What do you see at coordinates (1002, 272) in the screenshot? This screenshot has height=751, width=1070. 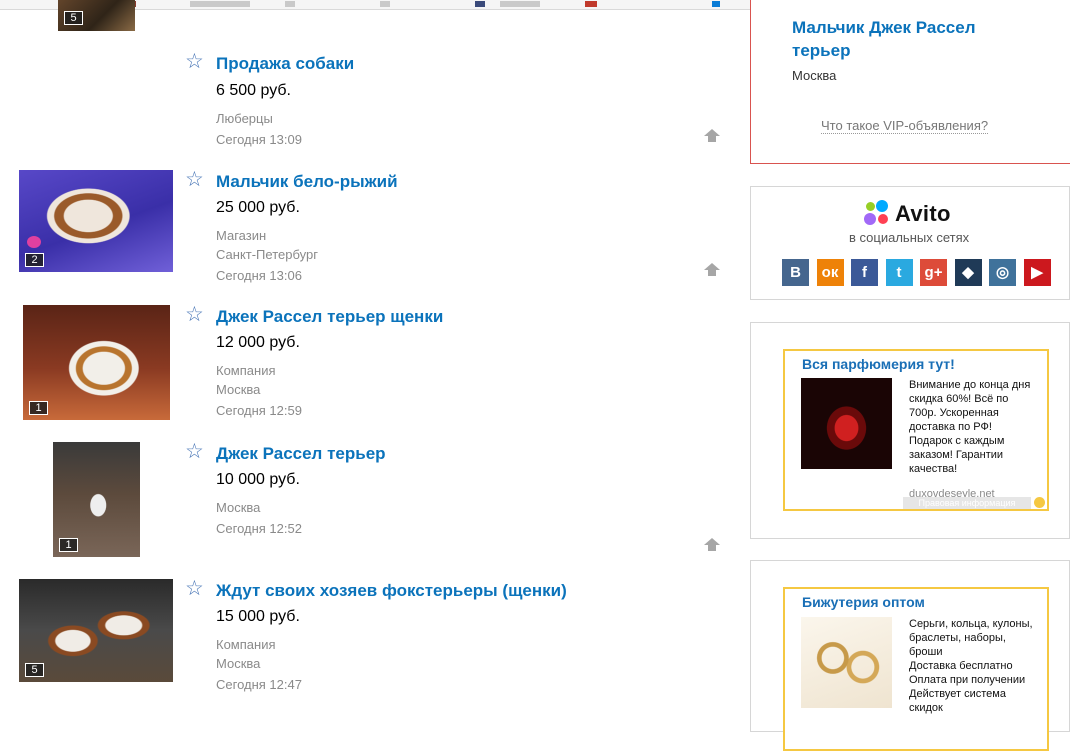 I see `instagram-icon: ◎` at bounding box center [1002, 272].